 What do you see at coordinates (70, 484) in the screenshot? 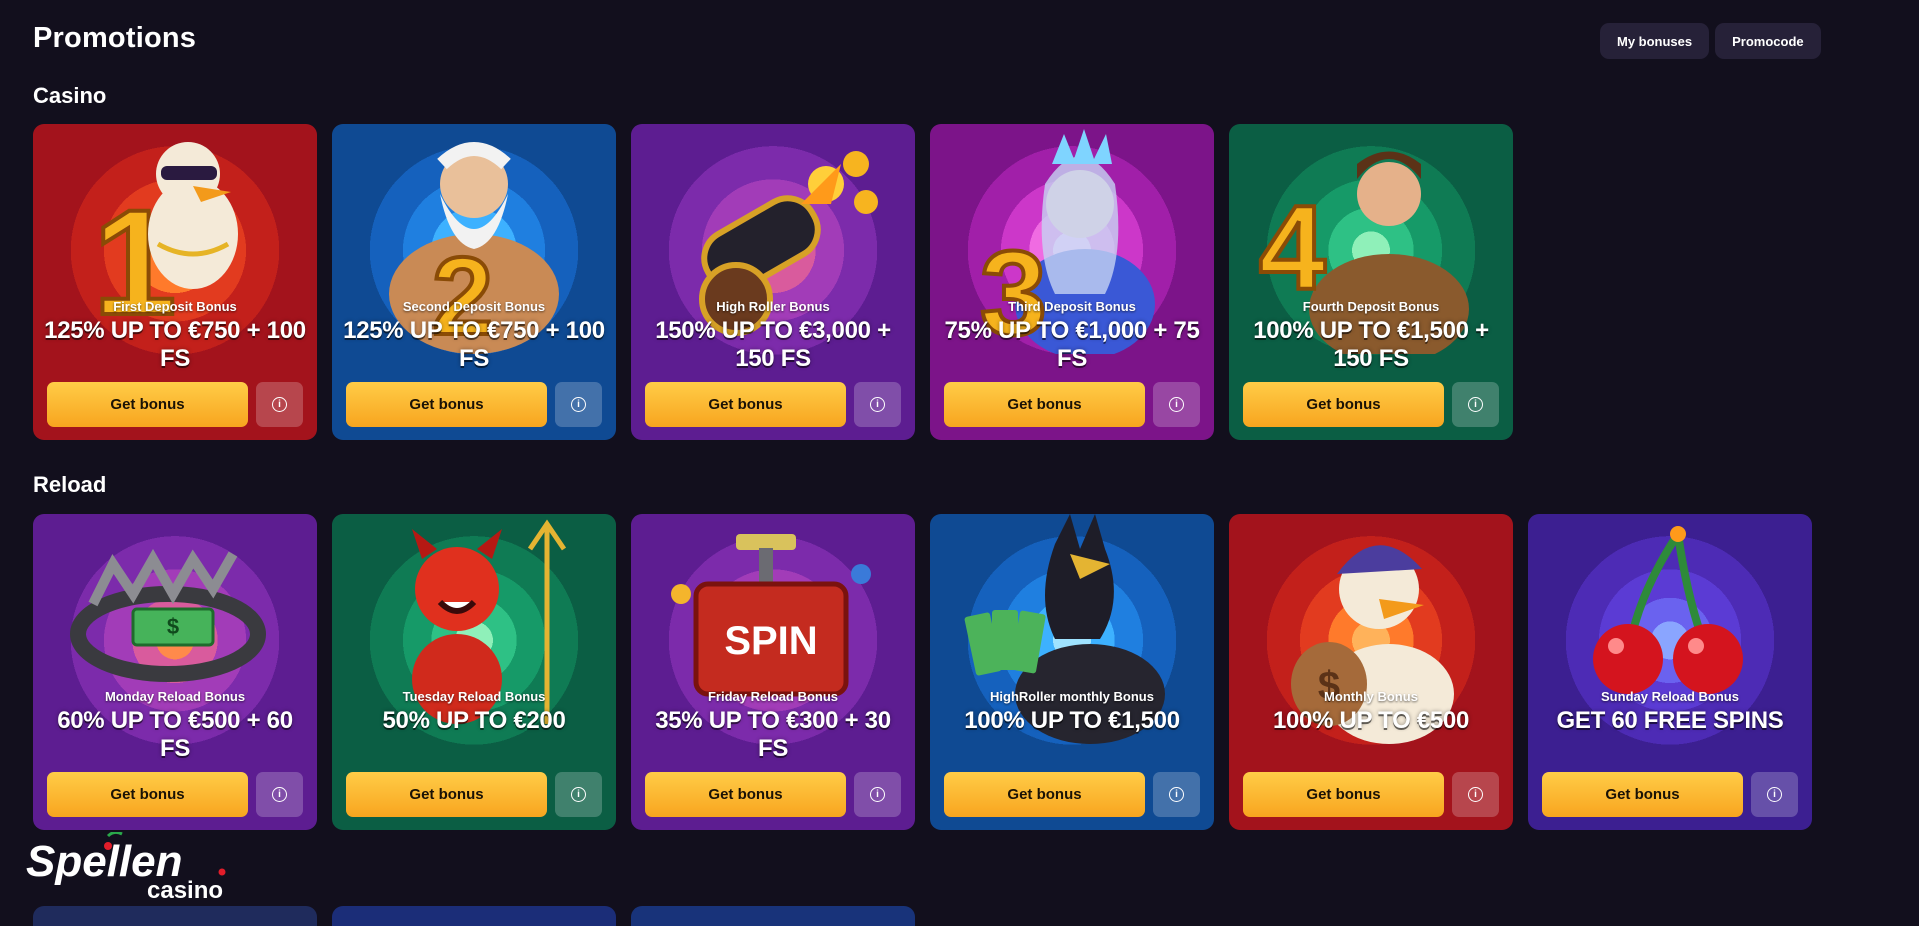
I see `section-title-reload: Reload` at bounding box center [70, 484].